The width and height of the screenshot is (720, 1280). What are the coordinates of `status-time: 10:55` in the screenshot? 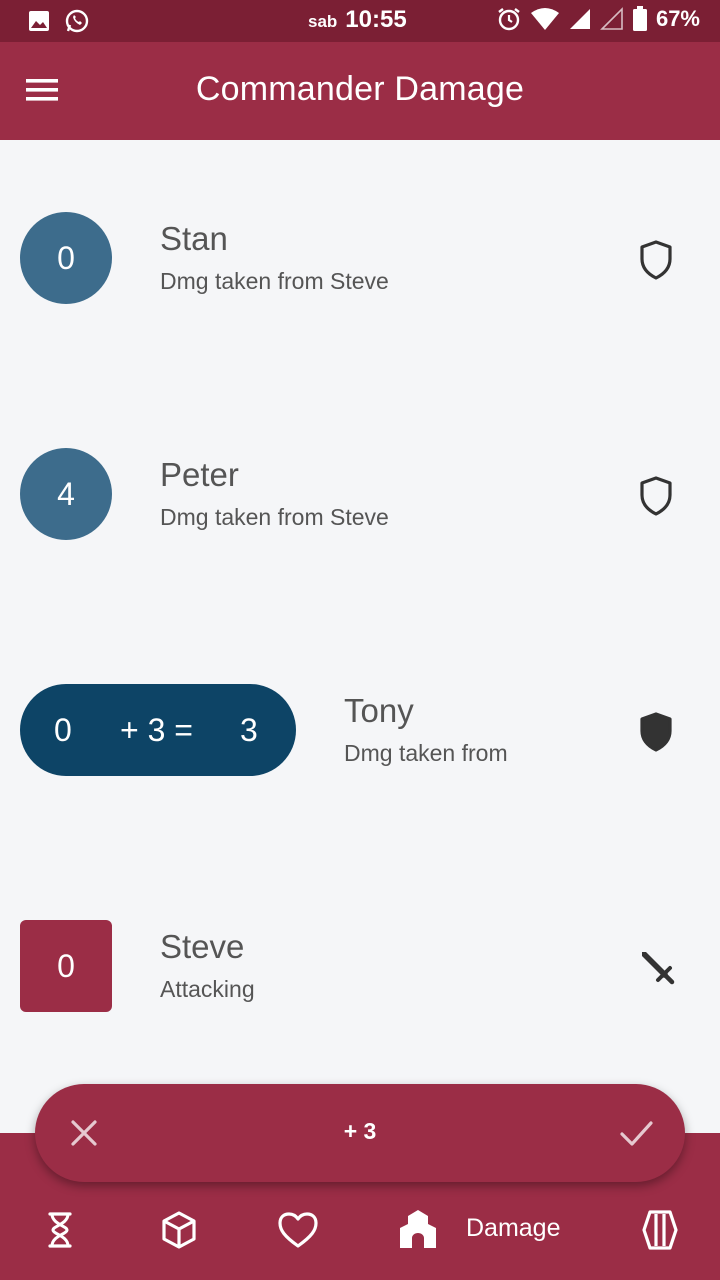 It's located at (376, 19).